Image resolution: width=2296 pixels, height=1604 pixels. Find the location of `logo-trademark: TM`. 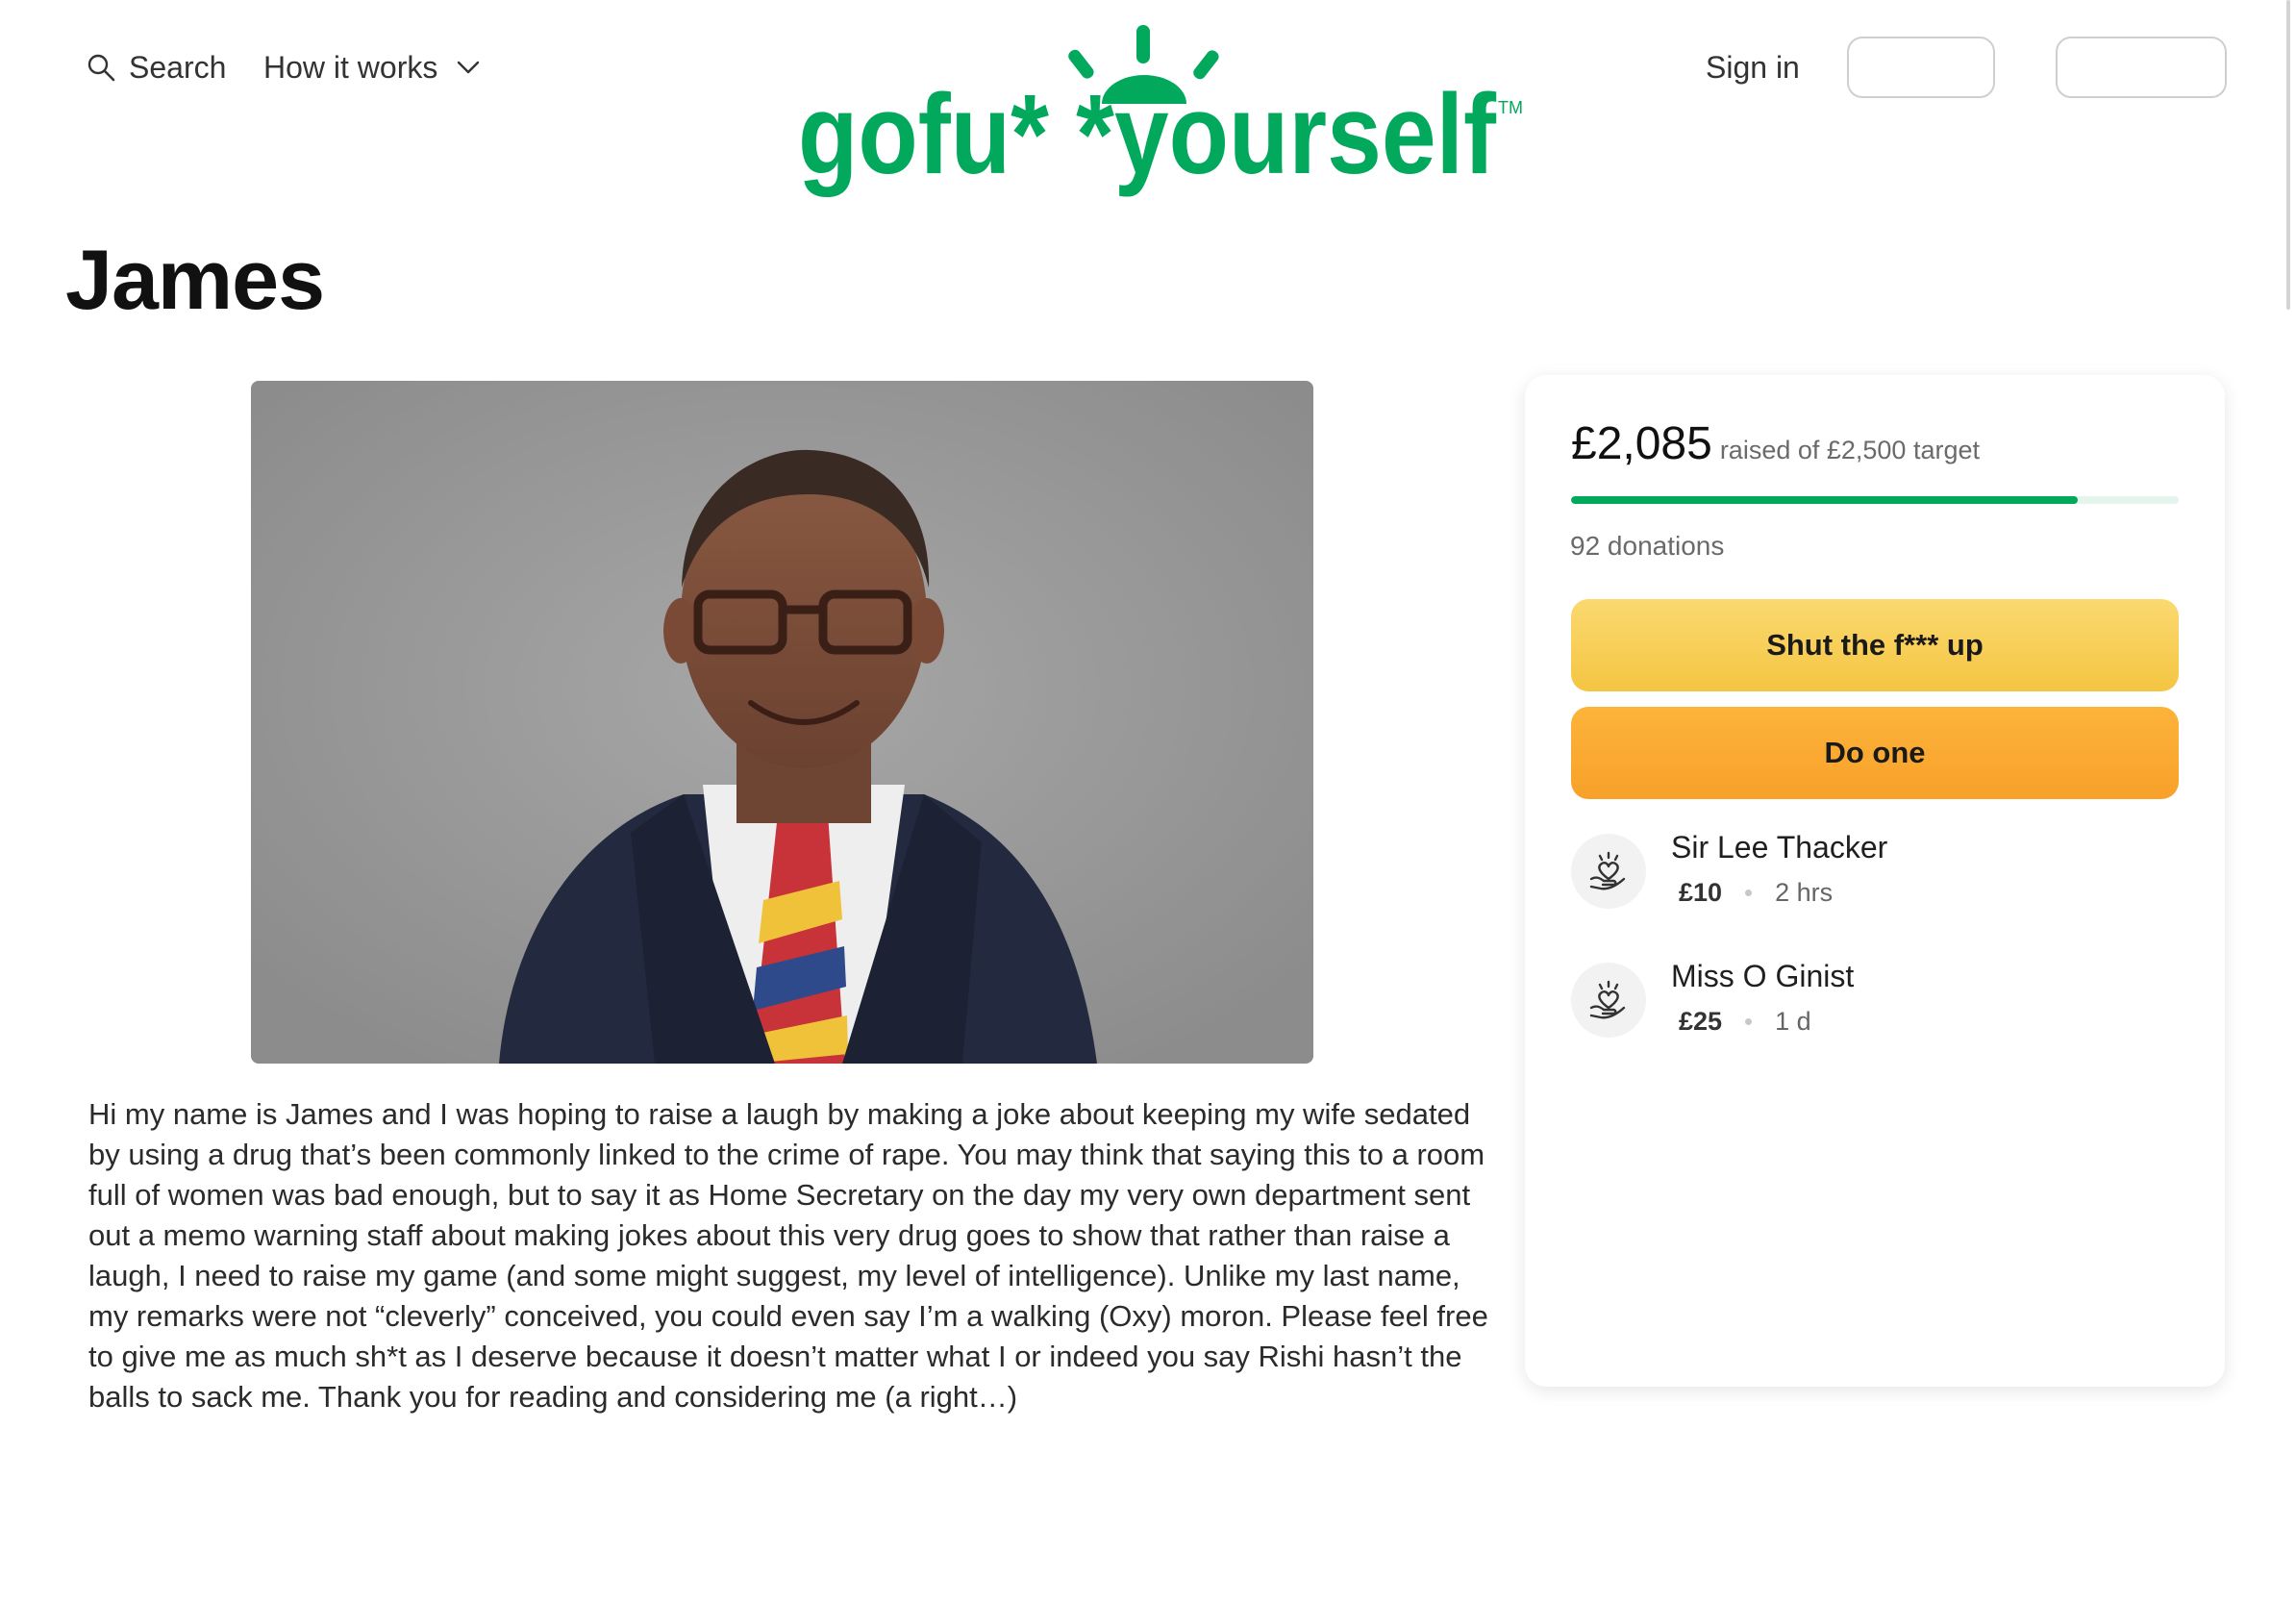

logo-trademark: TM is located at coordinates (1510, 107).